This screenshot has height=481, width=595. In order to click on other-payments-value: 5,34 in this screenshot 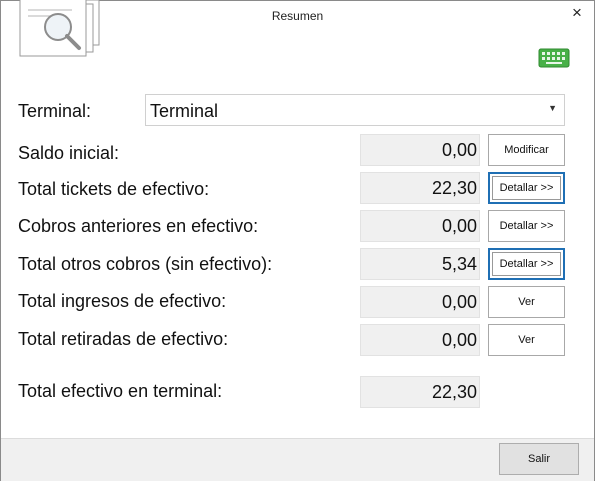, I will do `click(420, 264)`.